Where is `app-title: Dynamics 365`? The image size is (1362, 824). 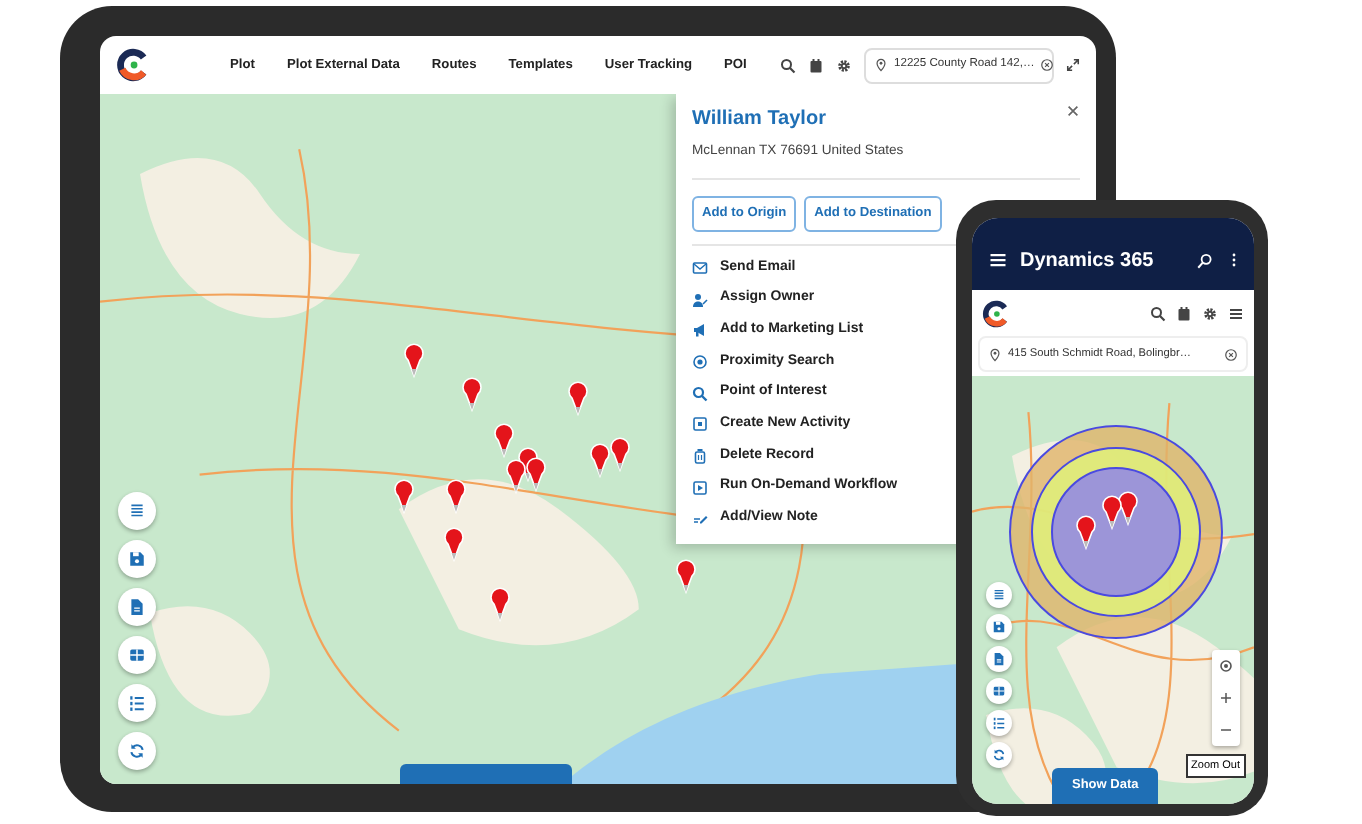
app-title: Dynamics 365 is located at coordinates (1088, 261).